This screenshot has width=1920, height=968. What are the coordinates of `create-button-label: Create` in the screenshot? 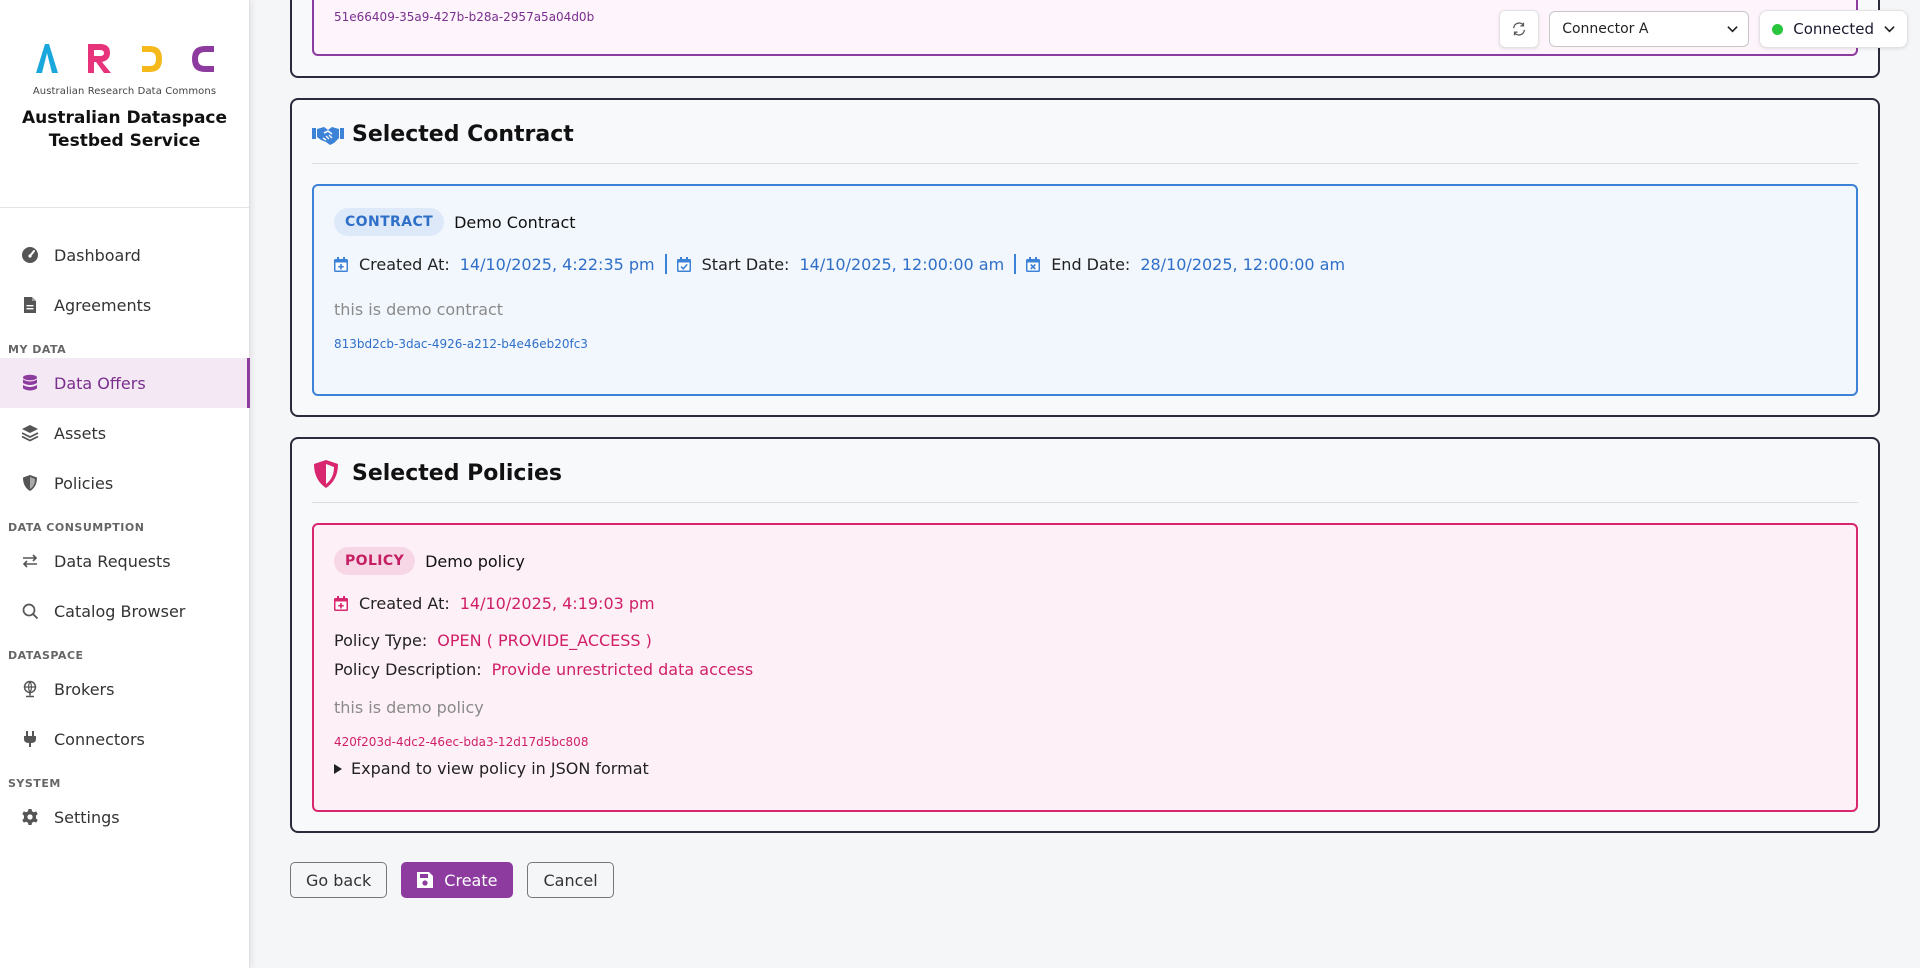 It's located at (471, 880).